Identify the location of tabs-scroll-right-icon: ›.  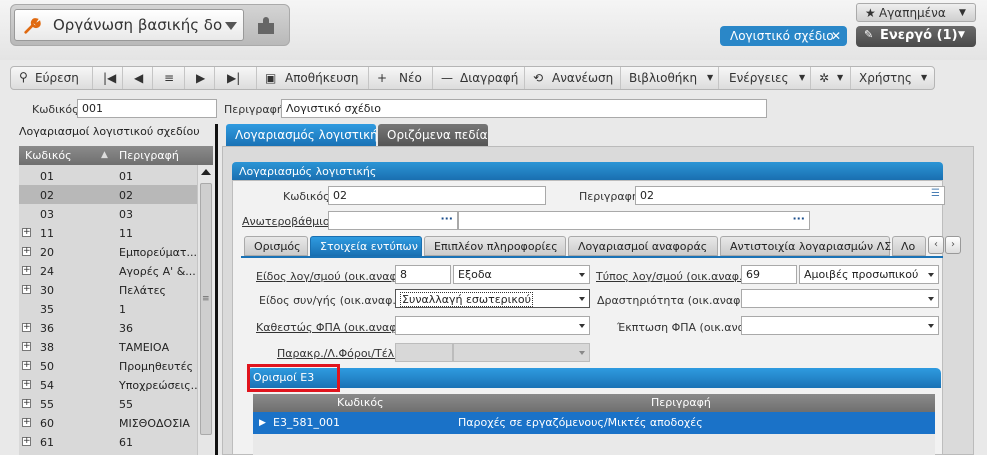
(953, 245).